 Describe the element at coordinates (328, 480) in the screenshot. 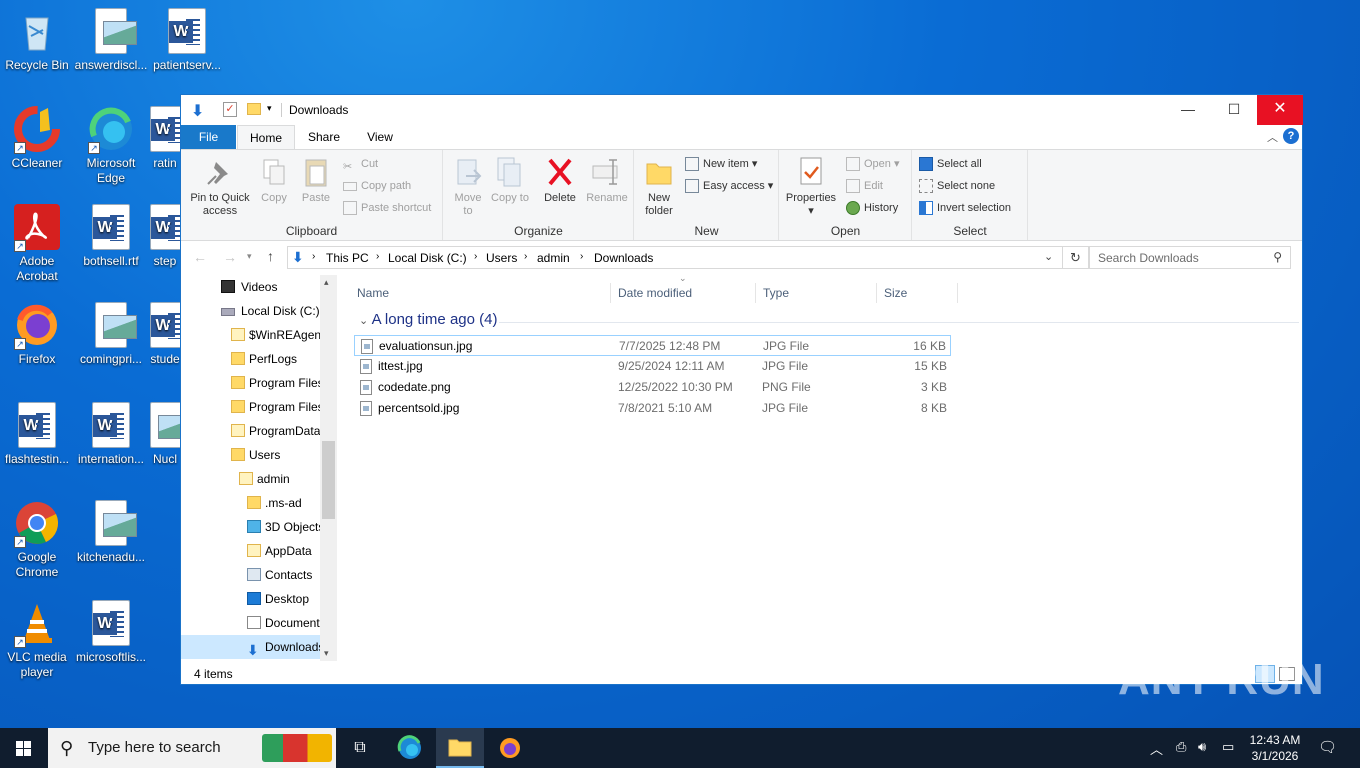

I see `scrollbar-thumb` at that location.